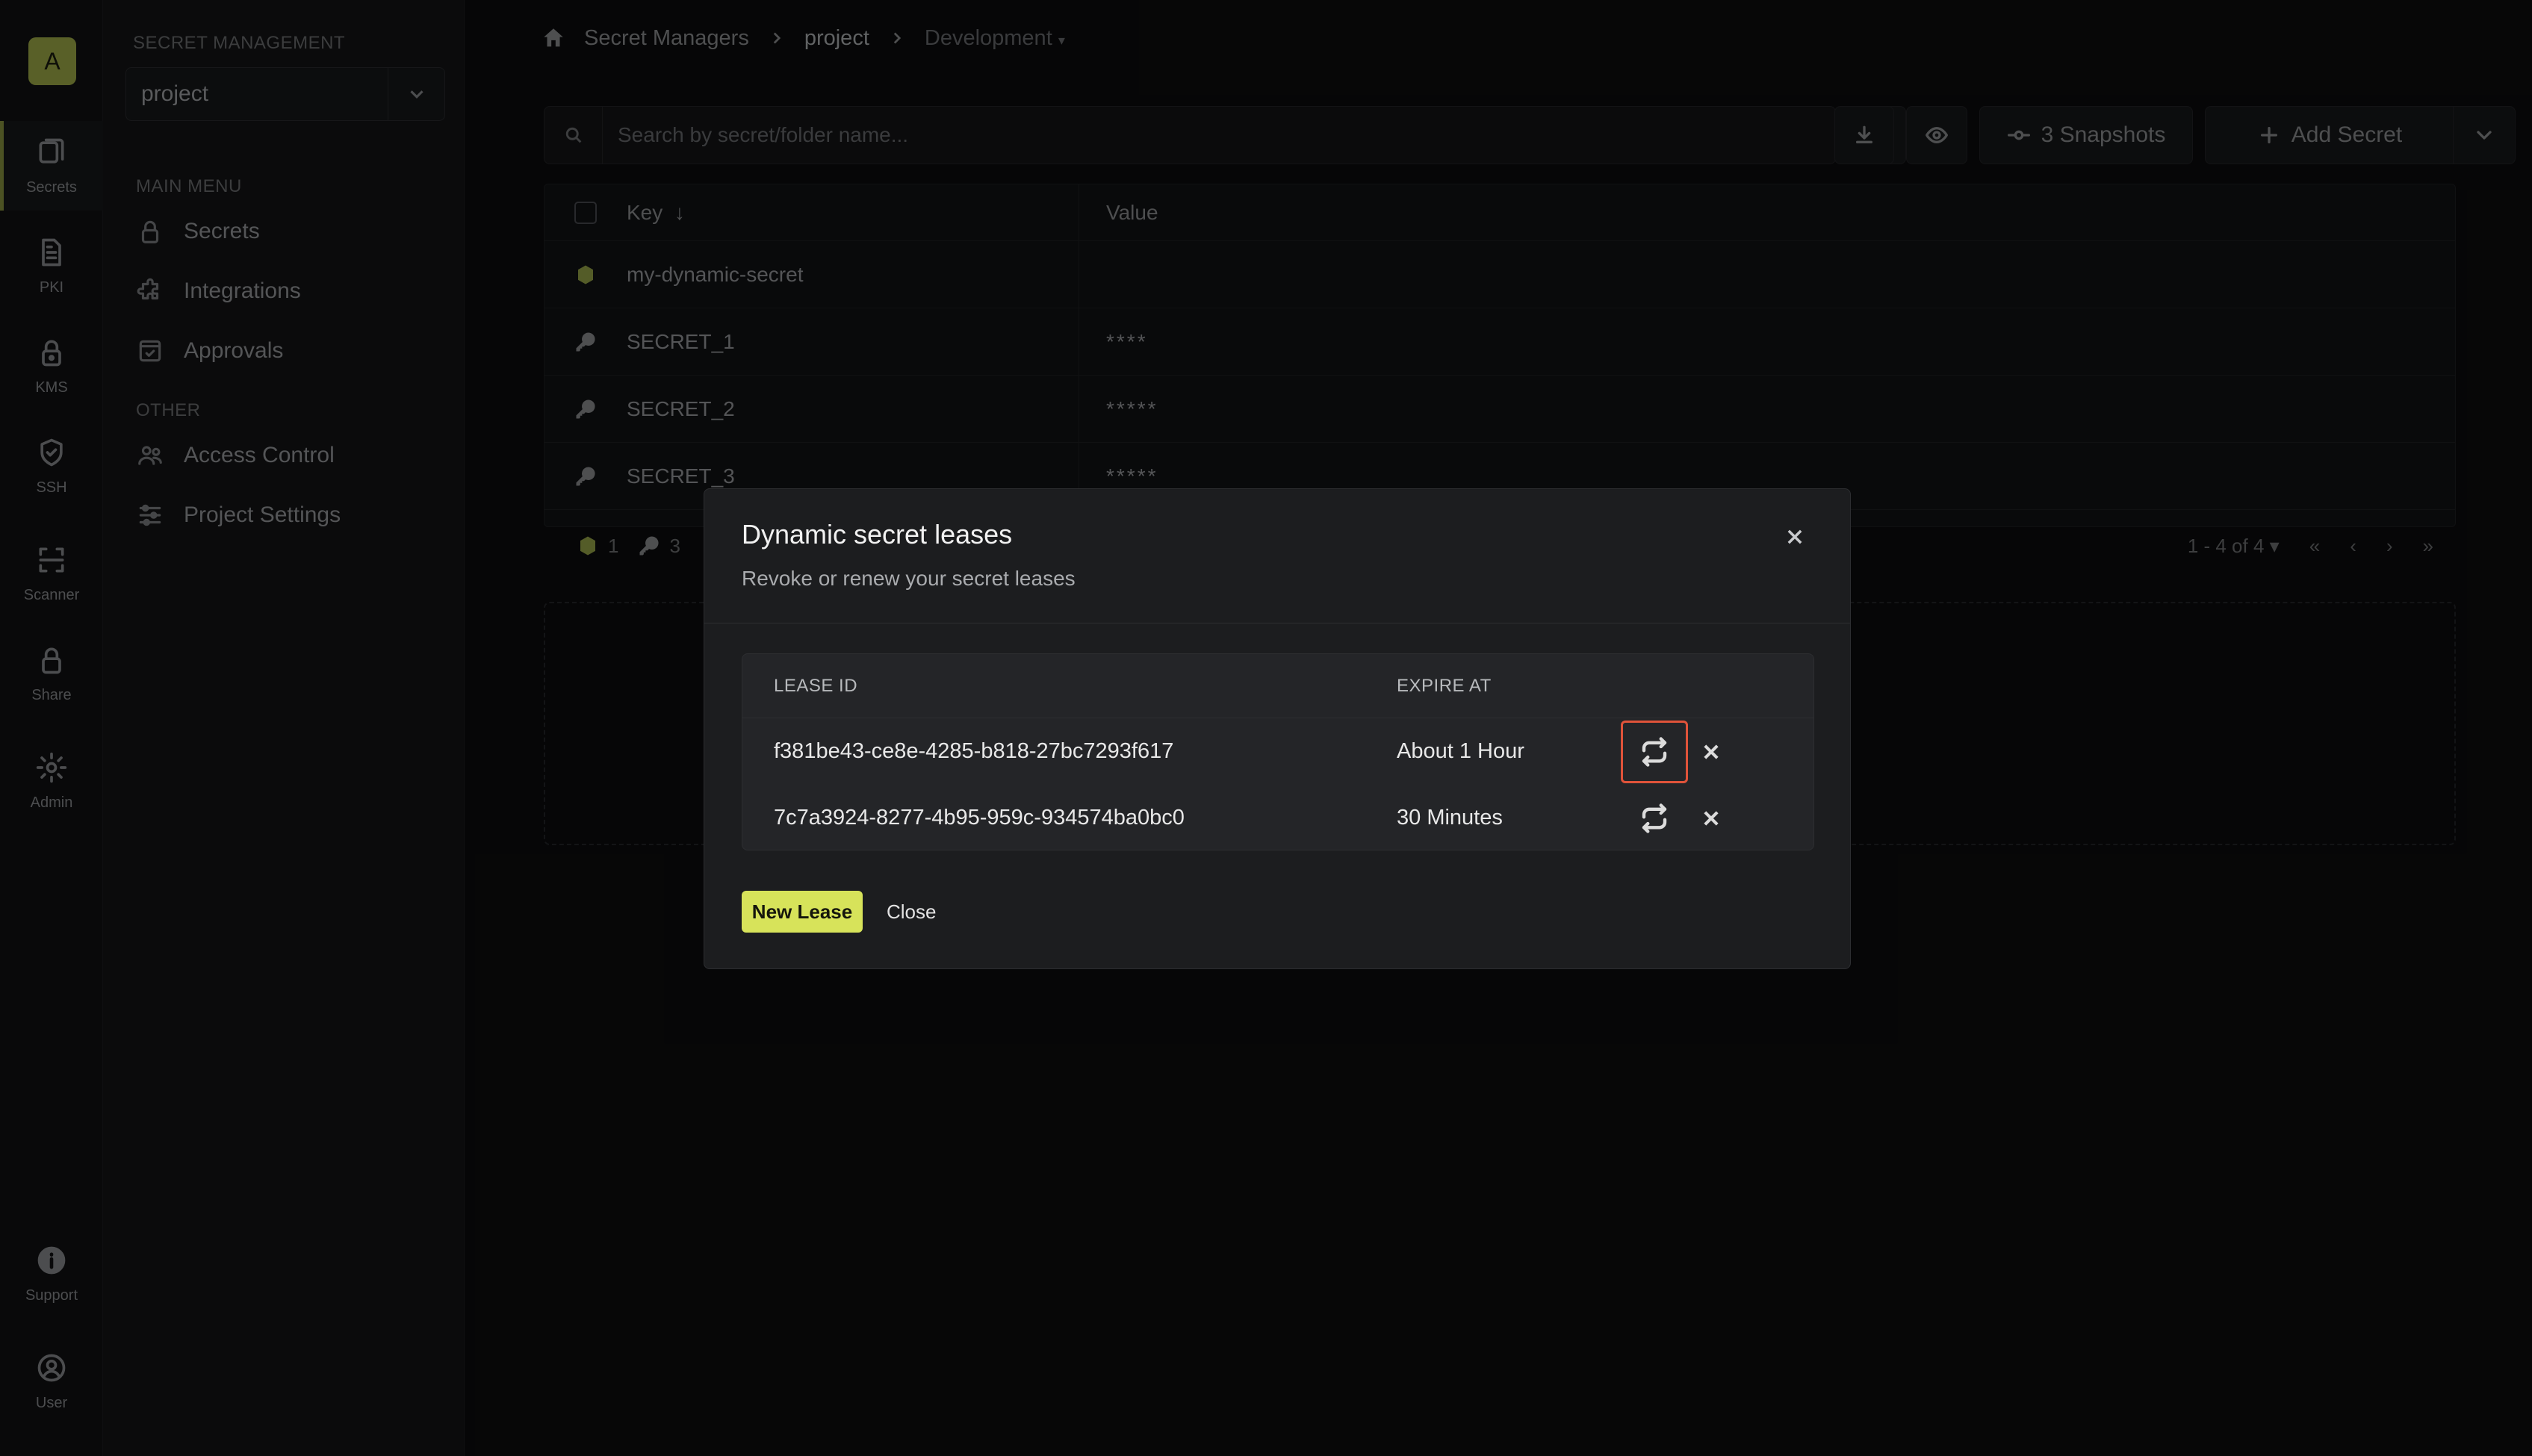  I want to click on sidebar-item-secrets: Secrets, so click(198, 231).